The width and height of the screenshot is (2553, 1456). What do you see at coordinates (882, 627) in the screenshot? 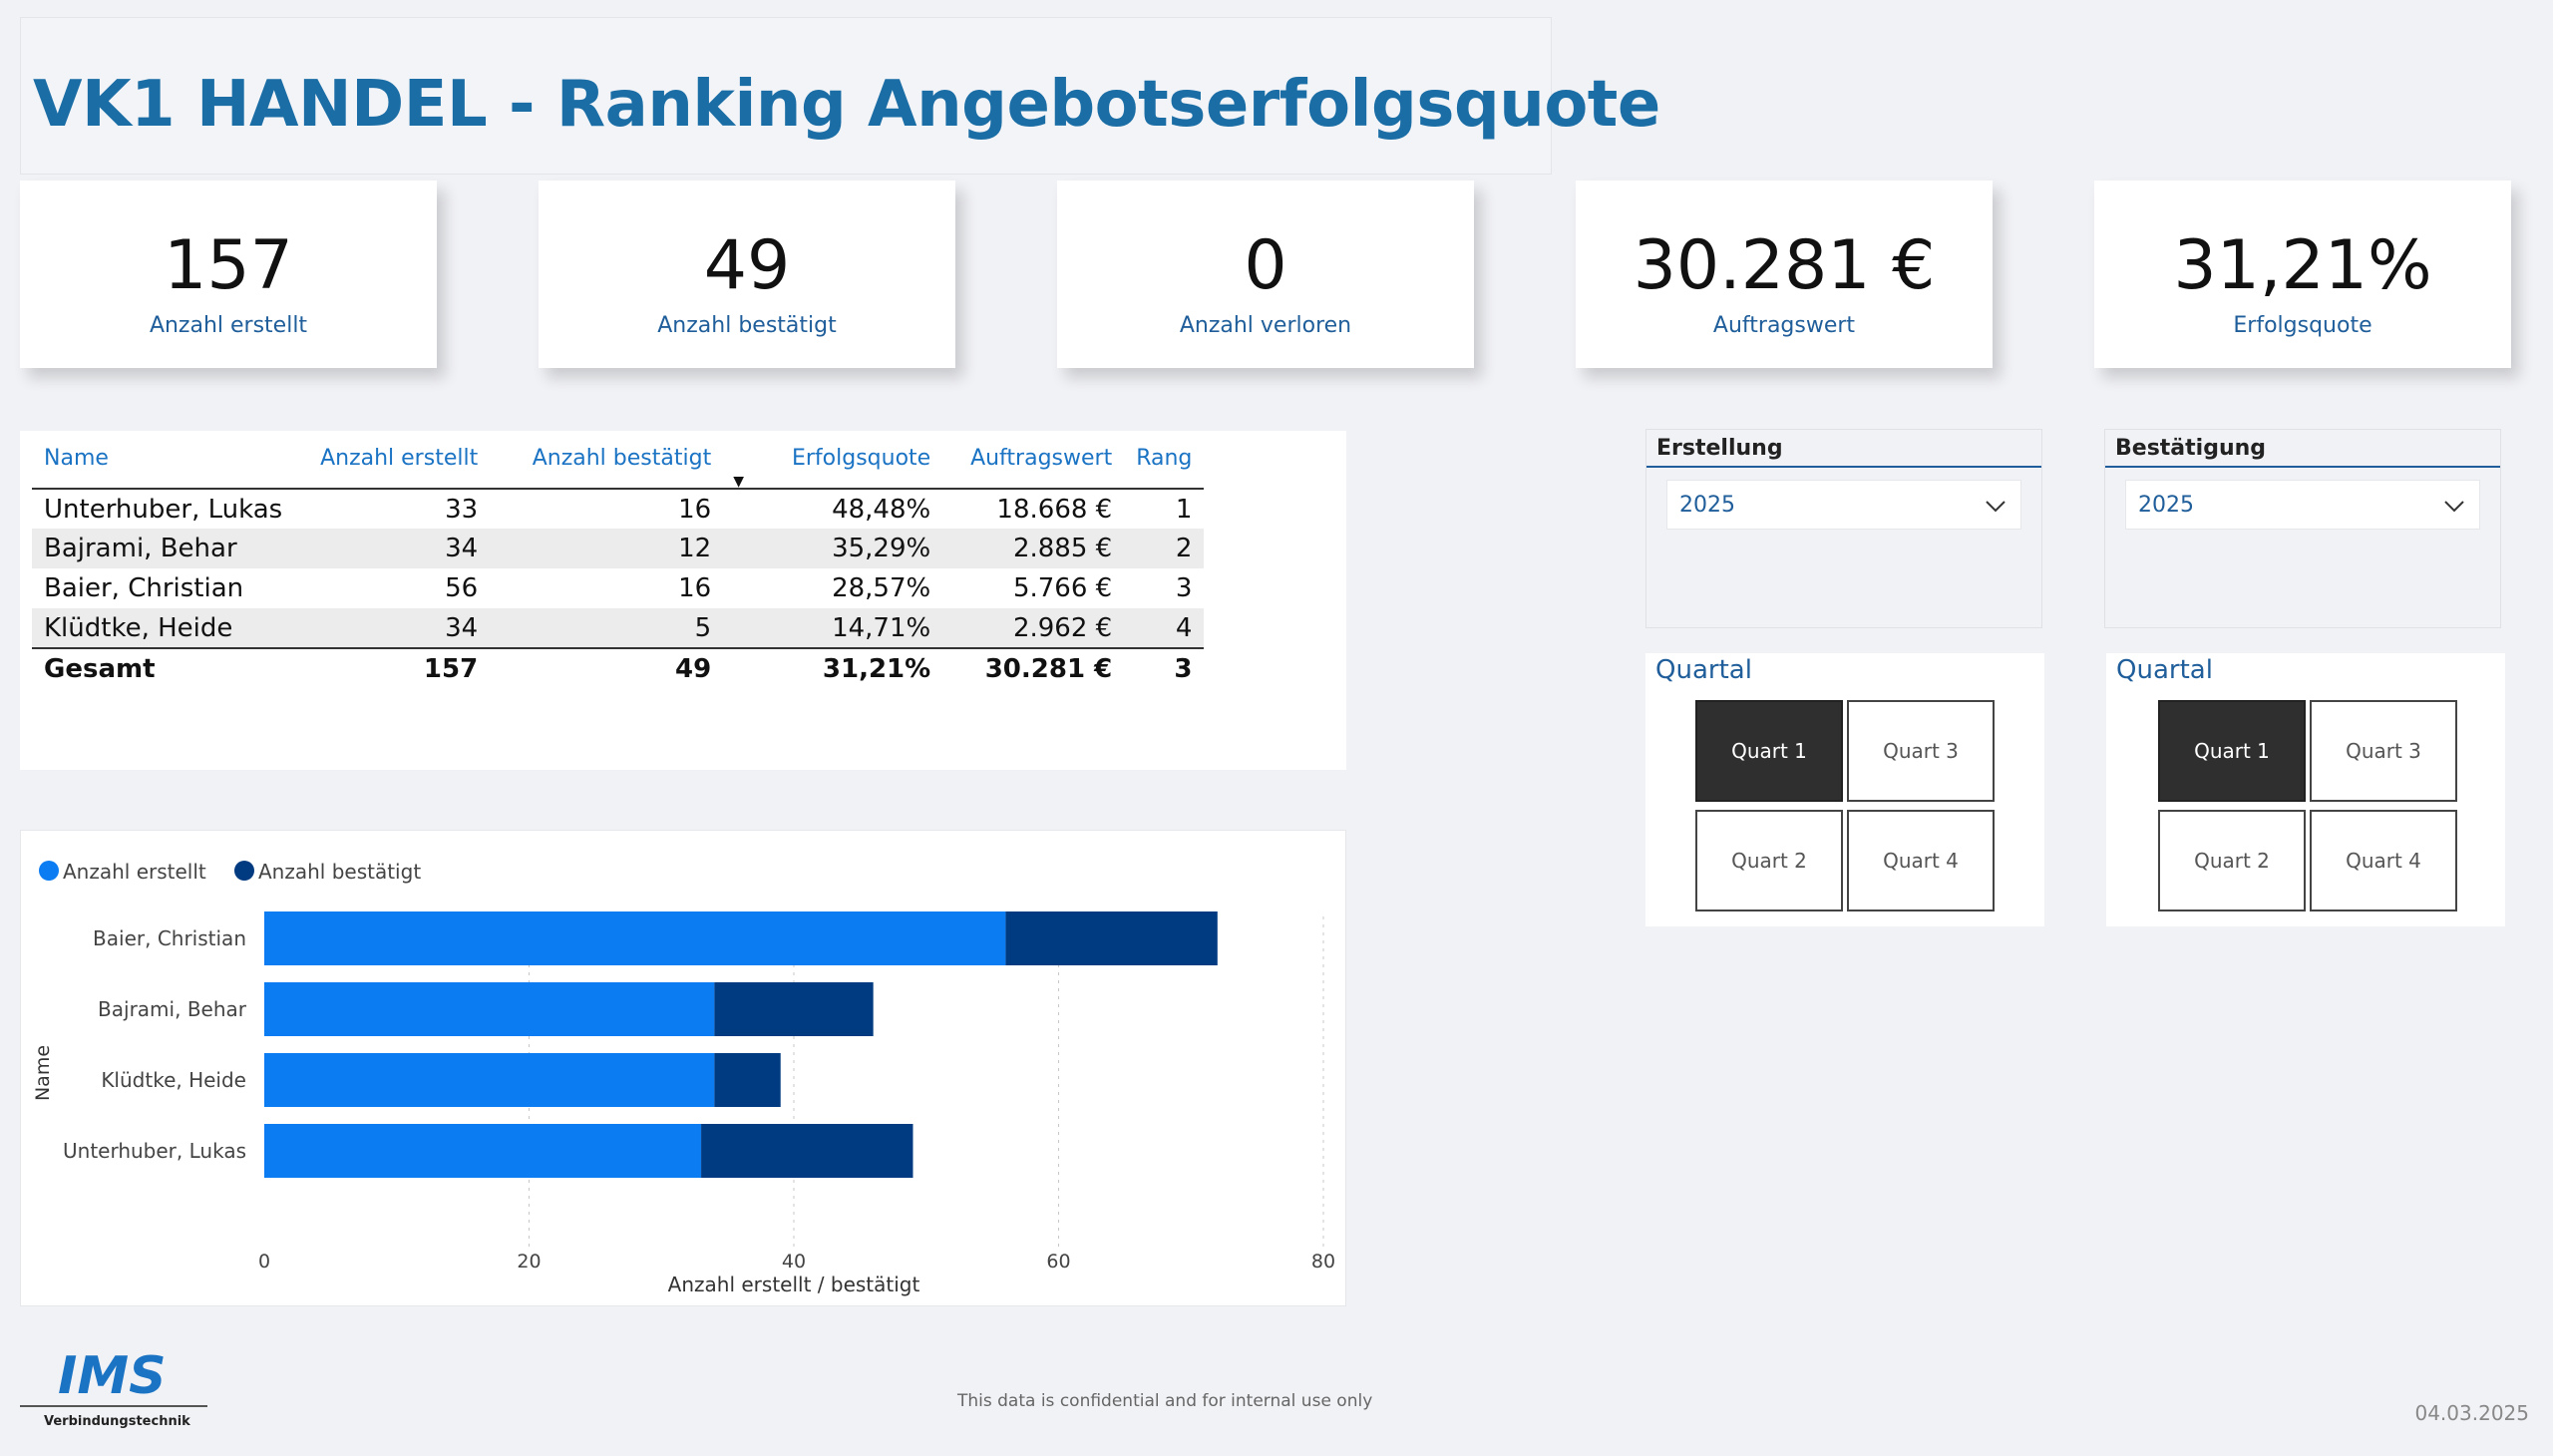
I see `cell-erfolgsquote: 14,71%` at bounding box center [882, 627].